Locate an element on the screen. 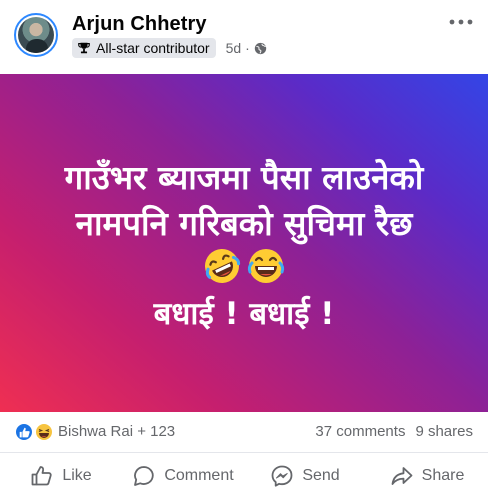  more-dots-icon is located at coordinates (461, 22).